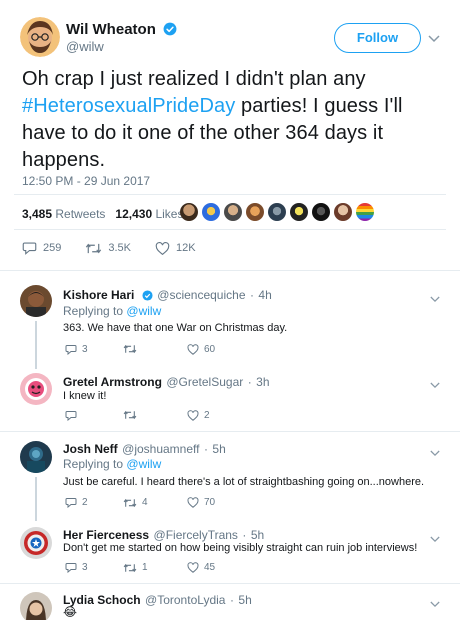  Describe the element at coordinates (163, 504) in the screenshot. I see `reply-actions: 2 4 70` at that location.